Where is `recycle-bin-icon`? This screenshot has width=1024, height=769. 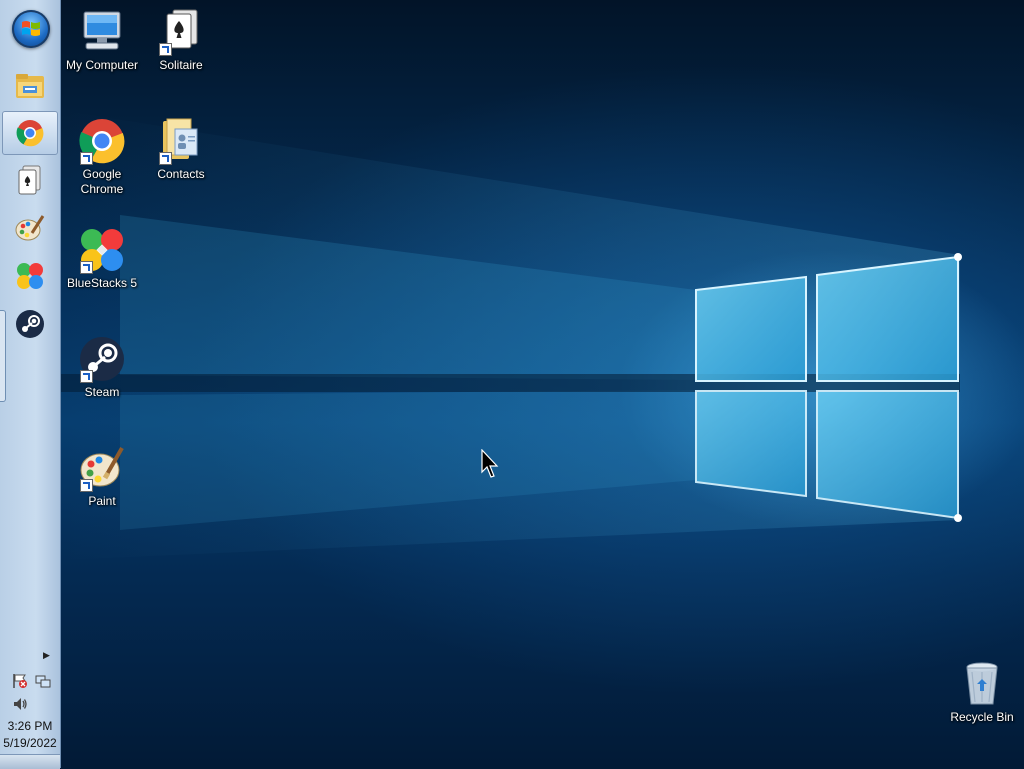
recycle-bin-icon is located at coordinates (982, 683).